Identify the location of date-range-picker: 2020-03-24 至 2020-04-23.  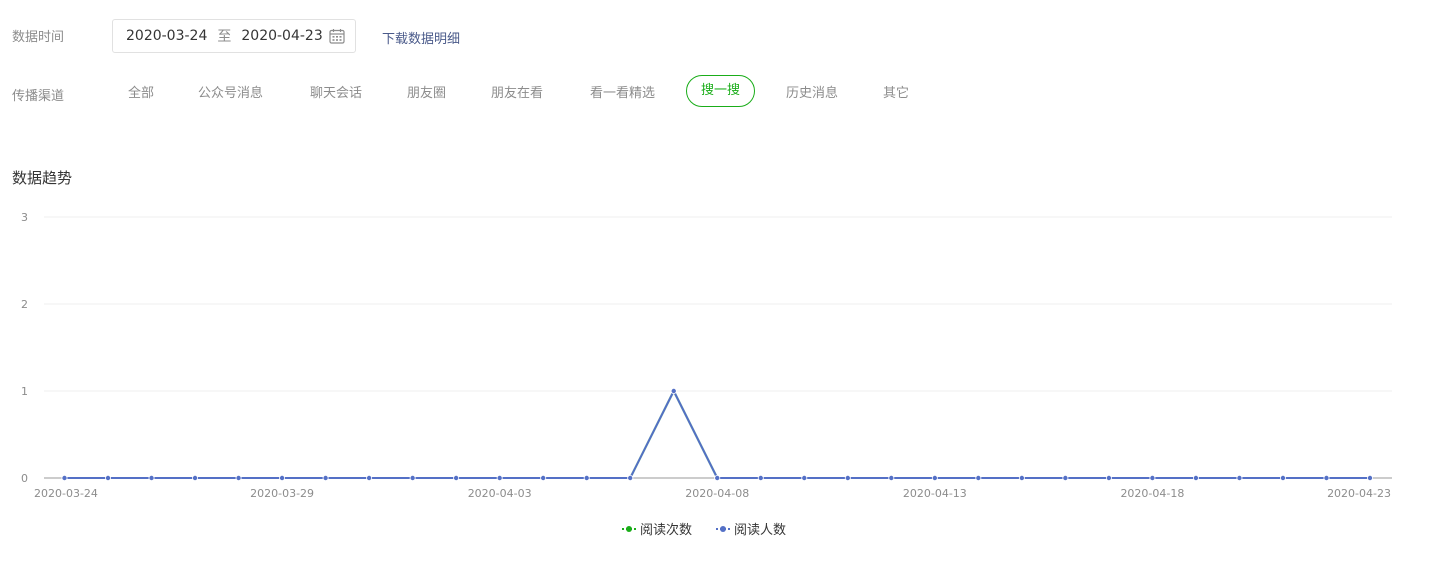
(234, 36).